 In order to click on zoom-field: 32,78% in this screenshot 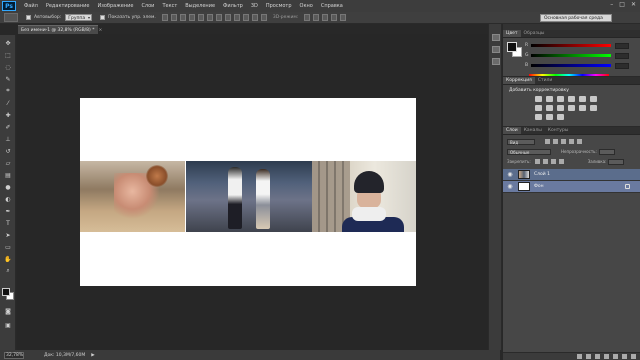, I will do `click(14, 355)`.